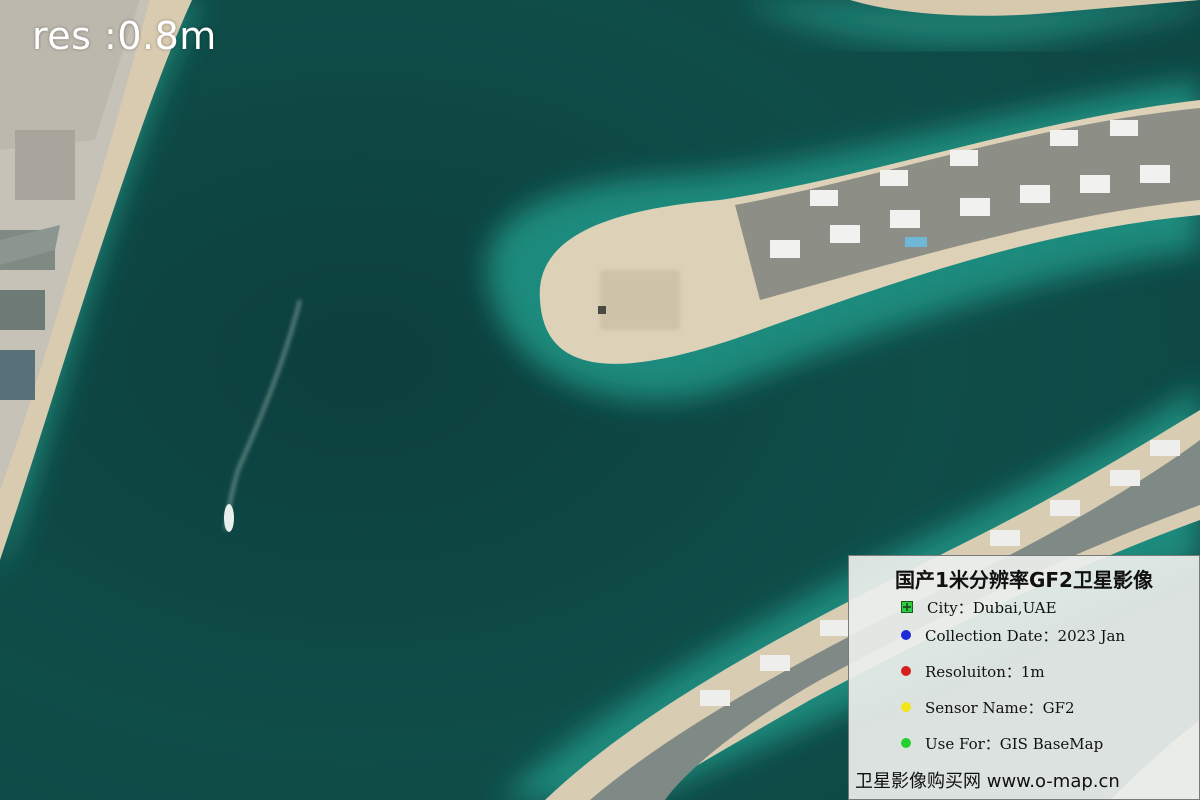  I want to click on legend-title: 国产1米分辨率GF2卫星影像, so click(1024, 580).